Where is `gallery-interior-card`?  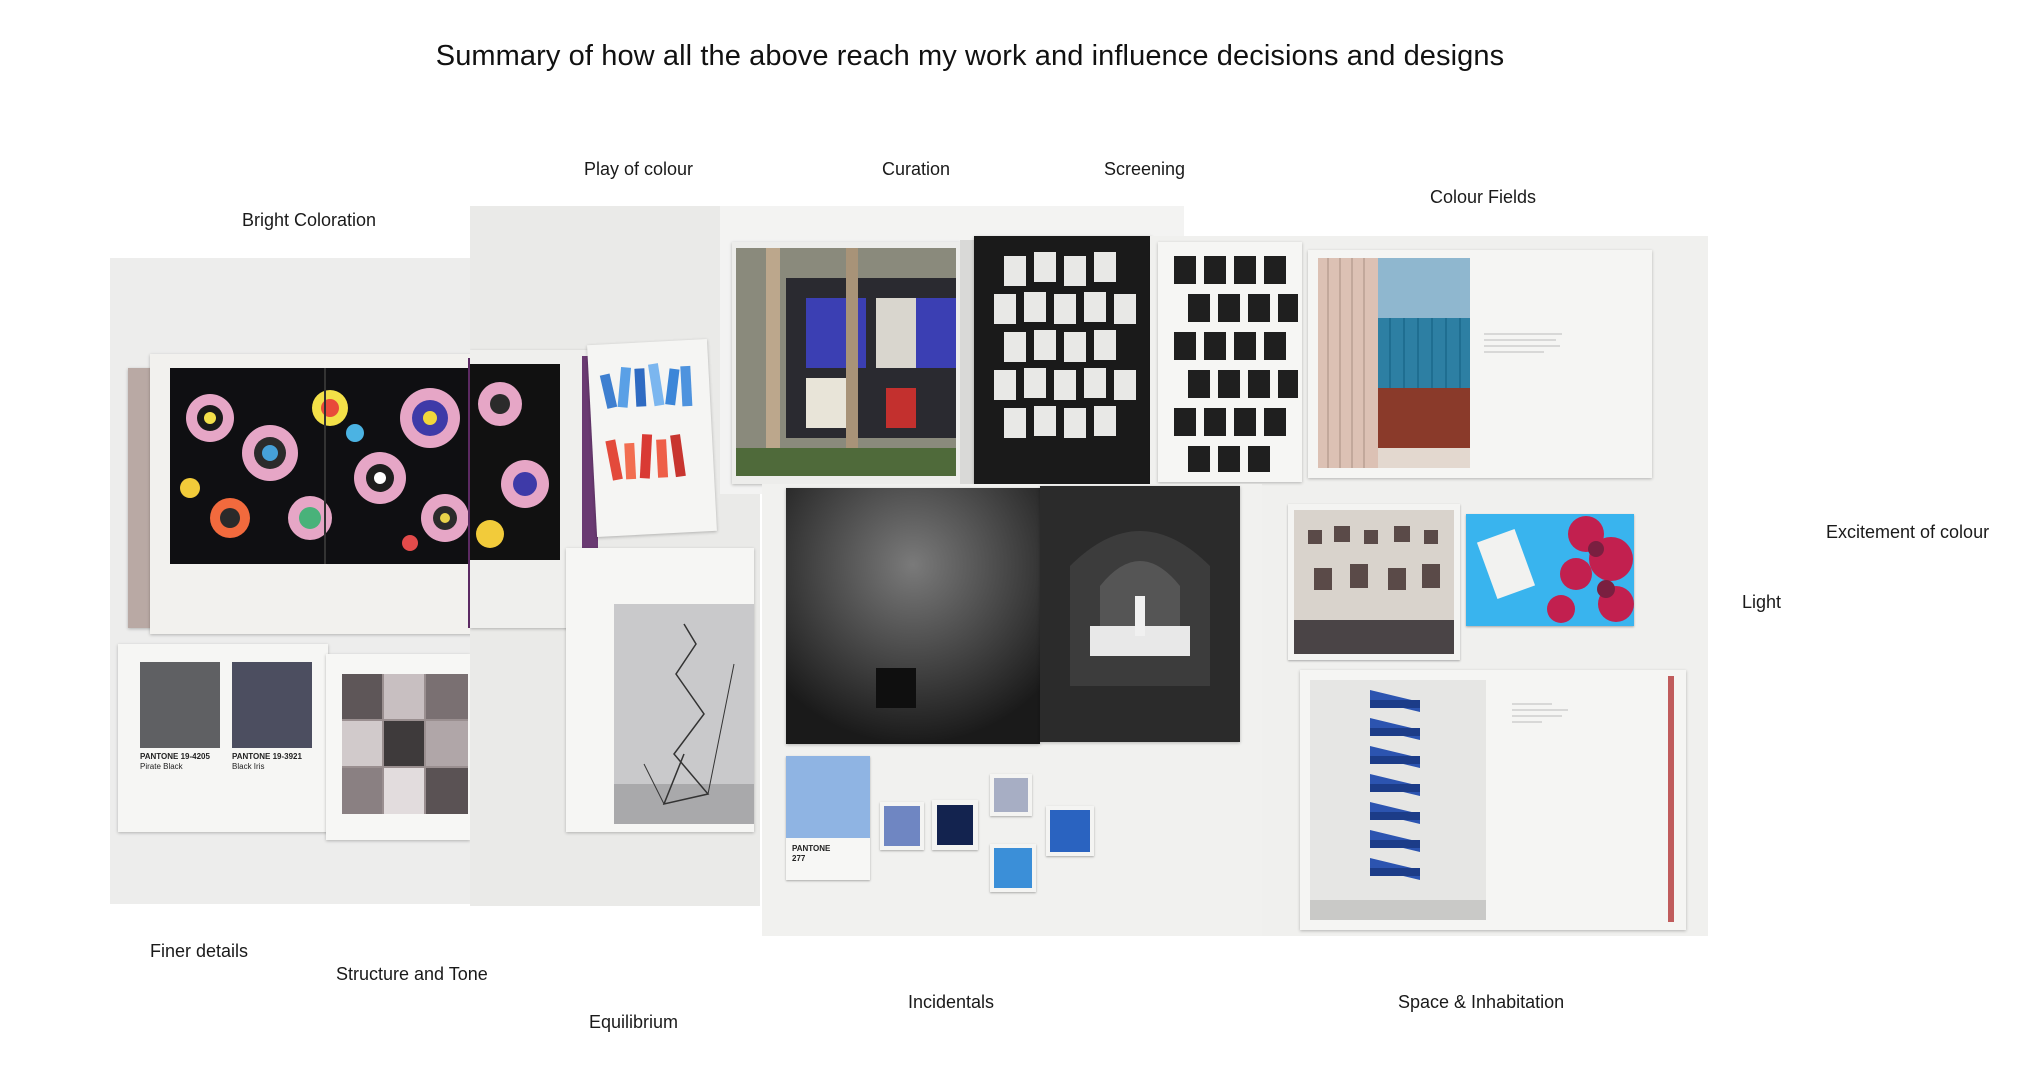 gallery-interior-card is located at coordinates (1374, 582).